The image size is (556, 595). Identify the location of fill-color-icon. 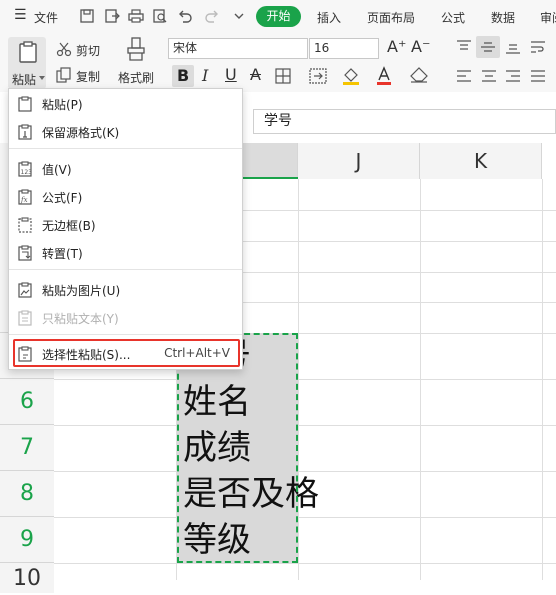
(351, 76).